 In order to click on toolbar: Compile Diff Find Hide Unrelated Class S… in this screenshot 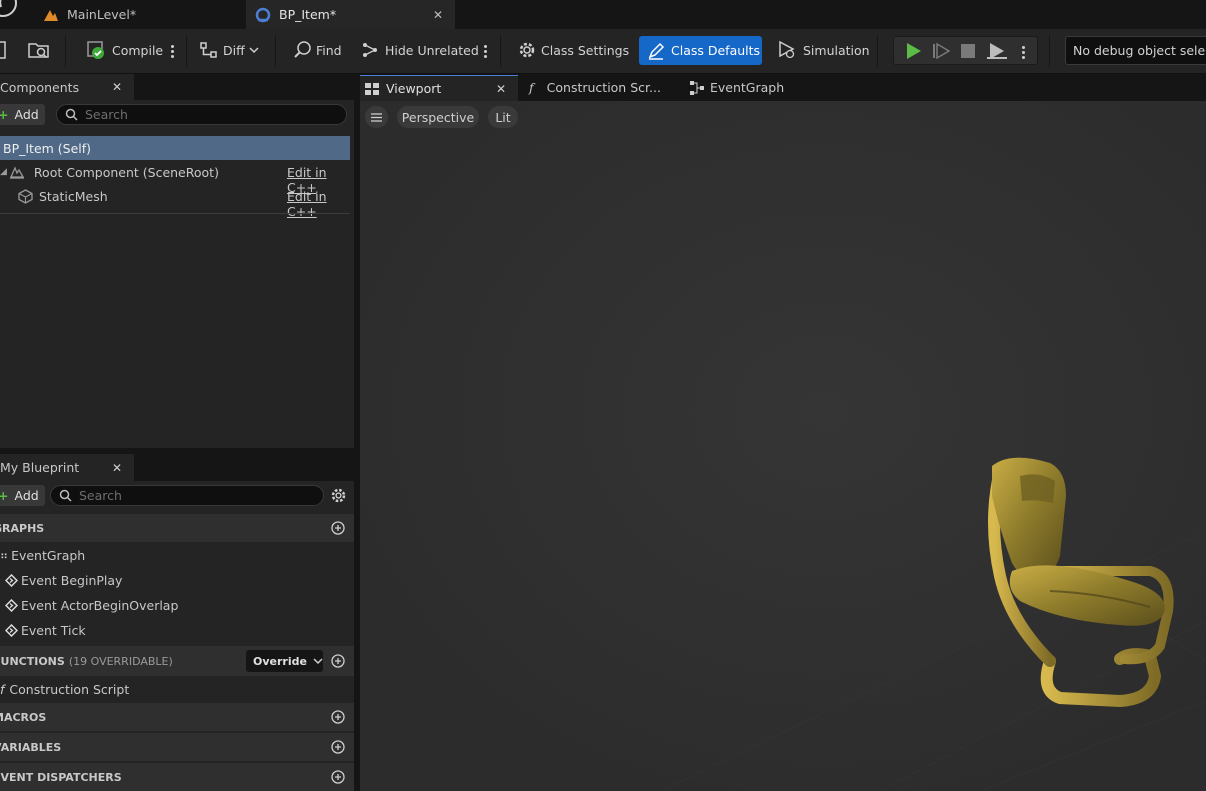, I will do `click(603, 51)`.